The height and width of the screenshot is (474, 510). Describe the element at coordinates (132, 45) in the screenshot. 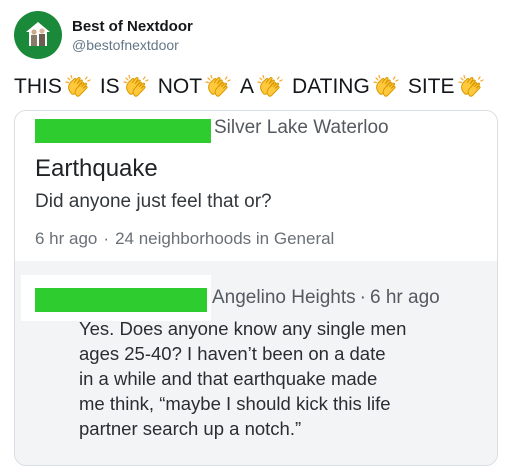

I see `author-handle: @bestofnextdoor` at that location.